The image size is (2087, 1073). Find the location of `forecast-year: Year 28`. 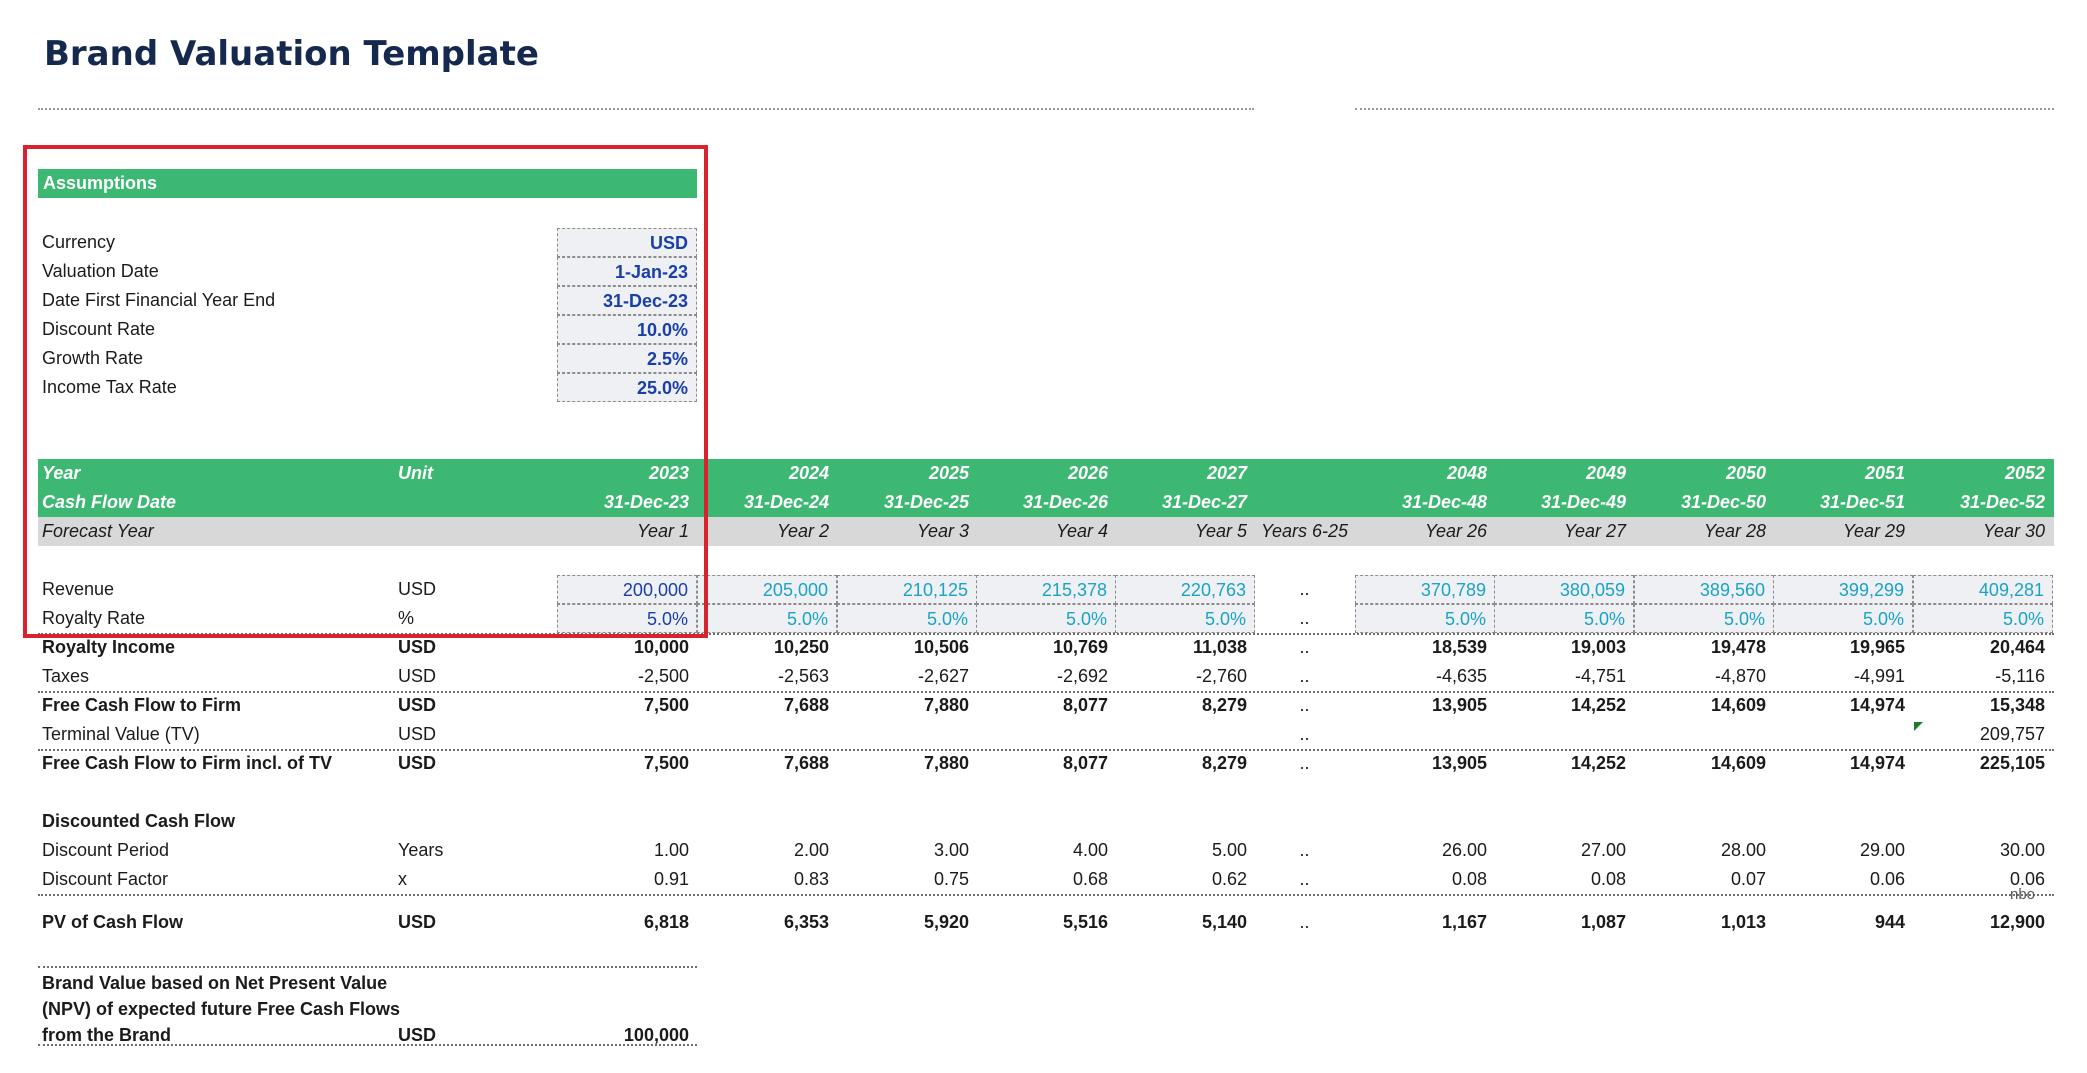

forecast-year: Year 28 is located at coordinates (1734, 531).